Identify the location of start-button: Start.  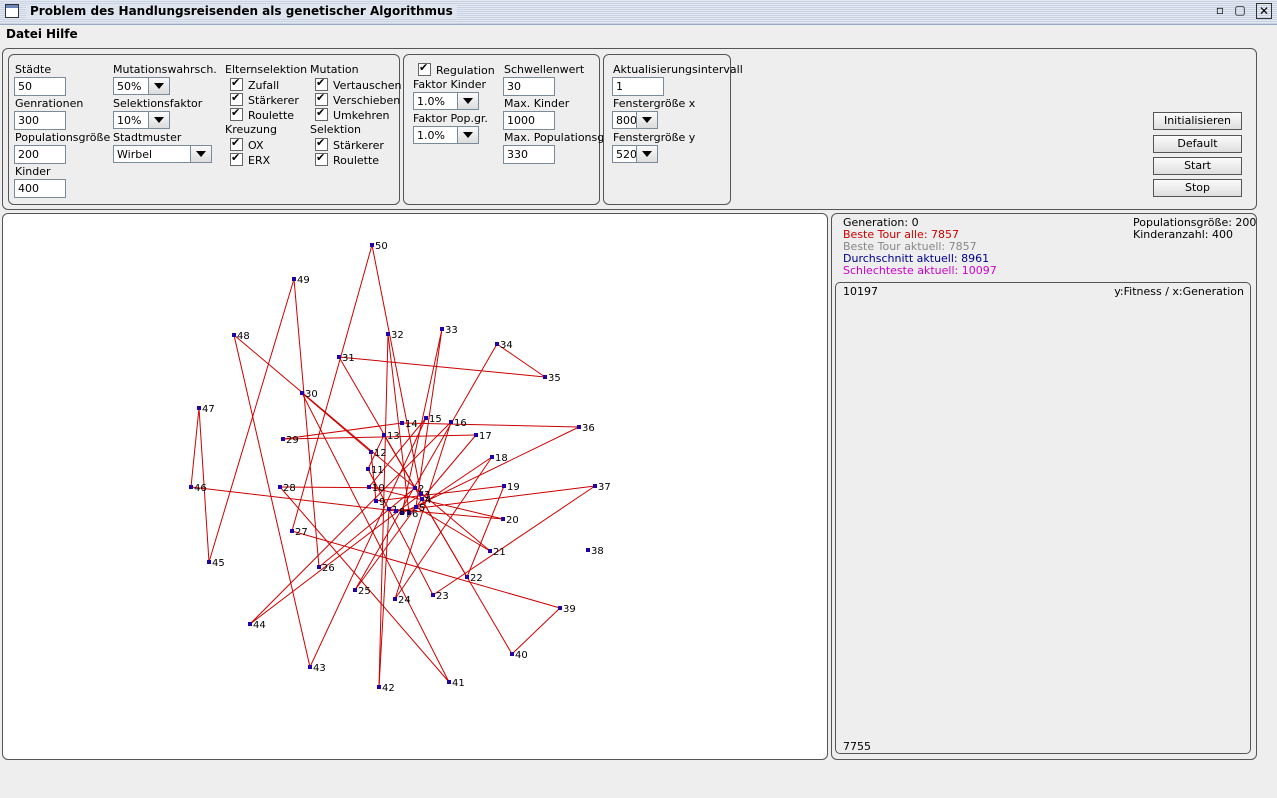
(1197, 166).